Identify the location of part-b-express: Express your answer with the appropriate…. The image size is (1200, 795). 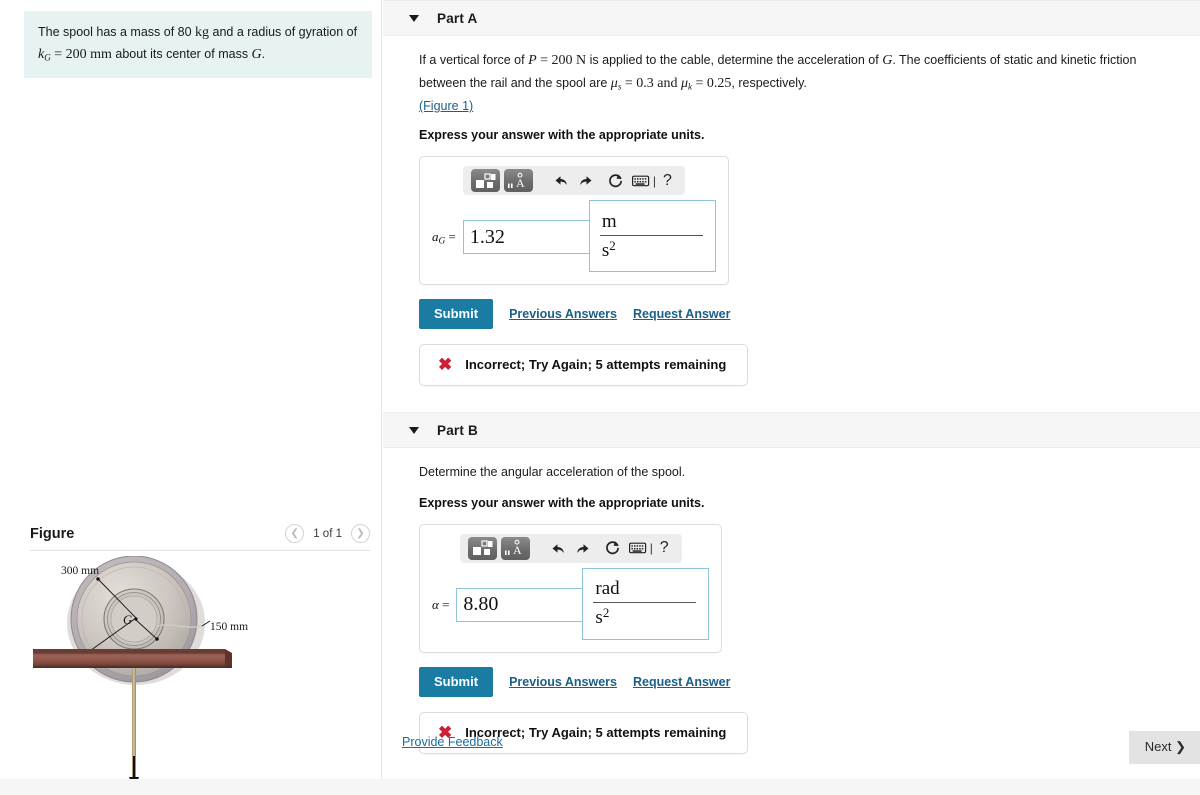
(562, 502).